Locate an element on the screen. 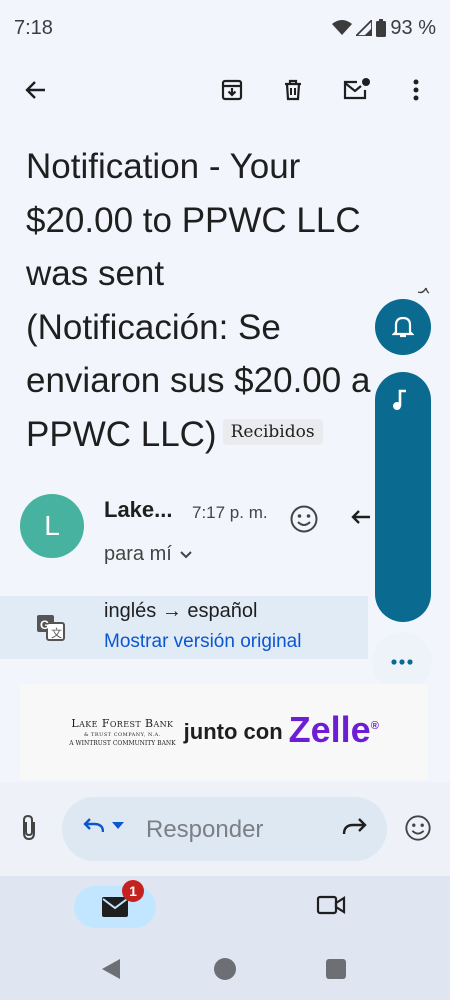  email-time: 7:17 p. m. is located at coordinates (230, 512).